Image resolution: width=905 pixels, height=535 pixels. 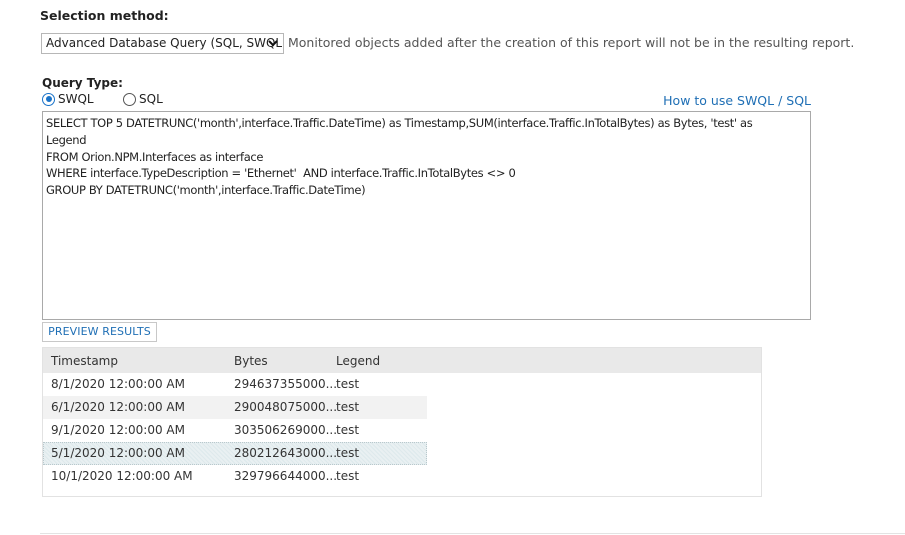 I want to click on radio-sql-circle, so click(x=129, y=99).